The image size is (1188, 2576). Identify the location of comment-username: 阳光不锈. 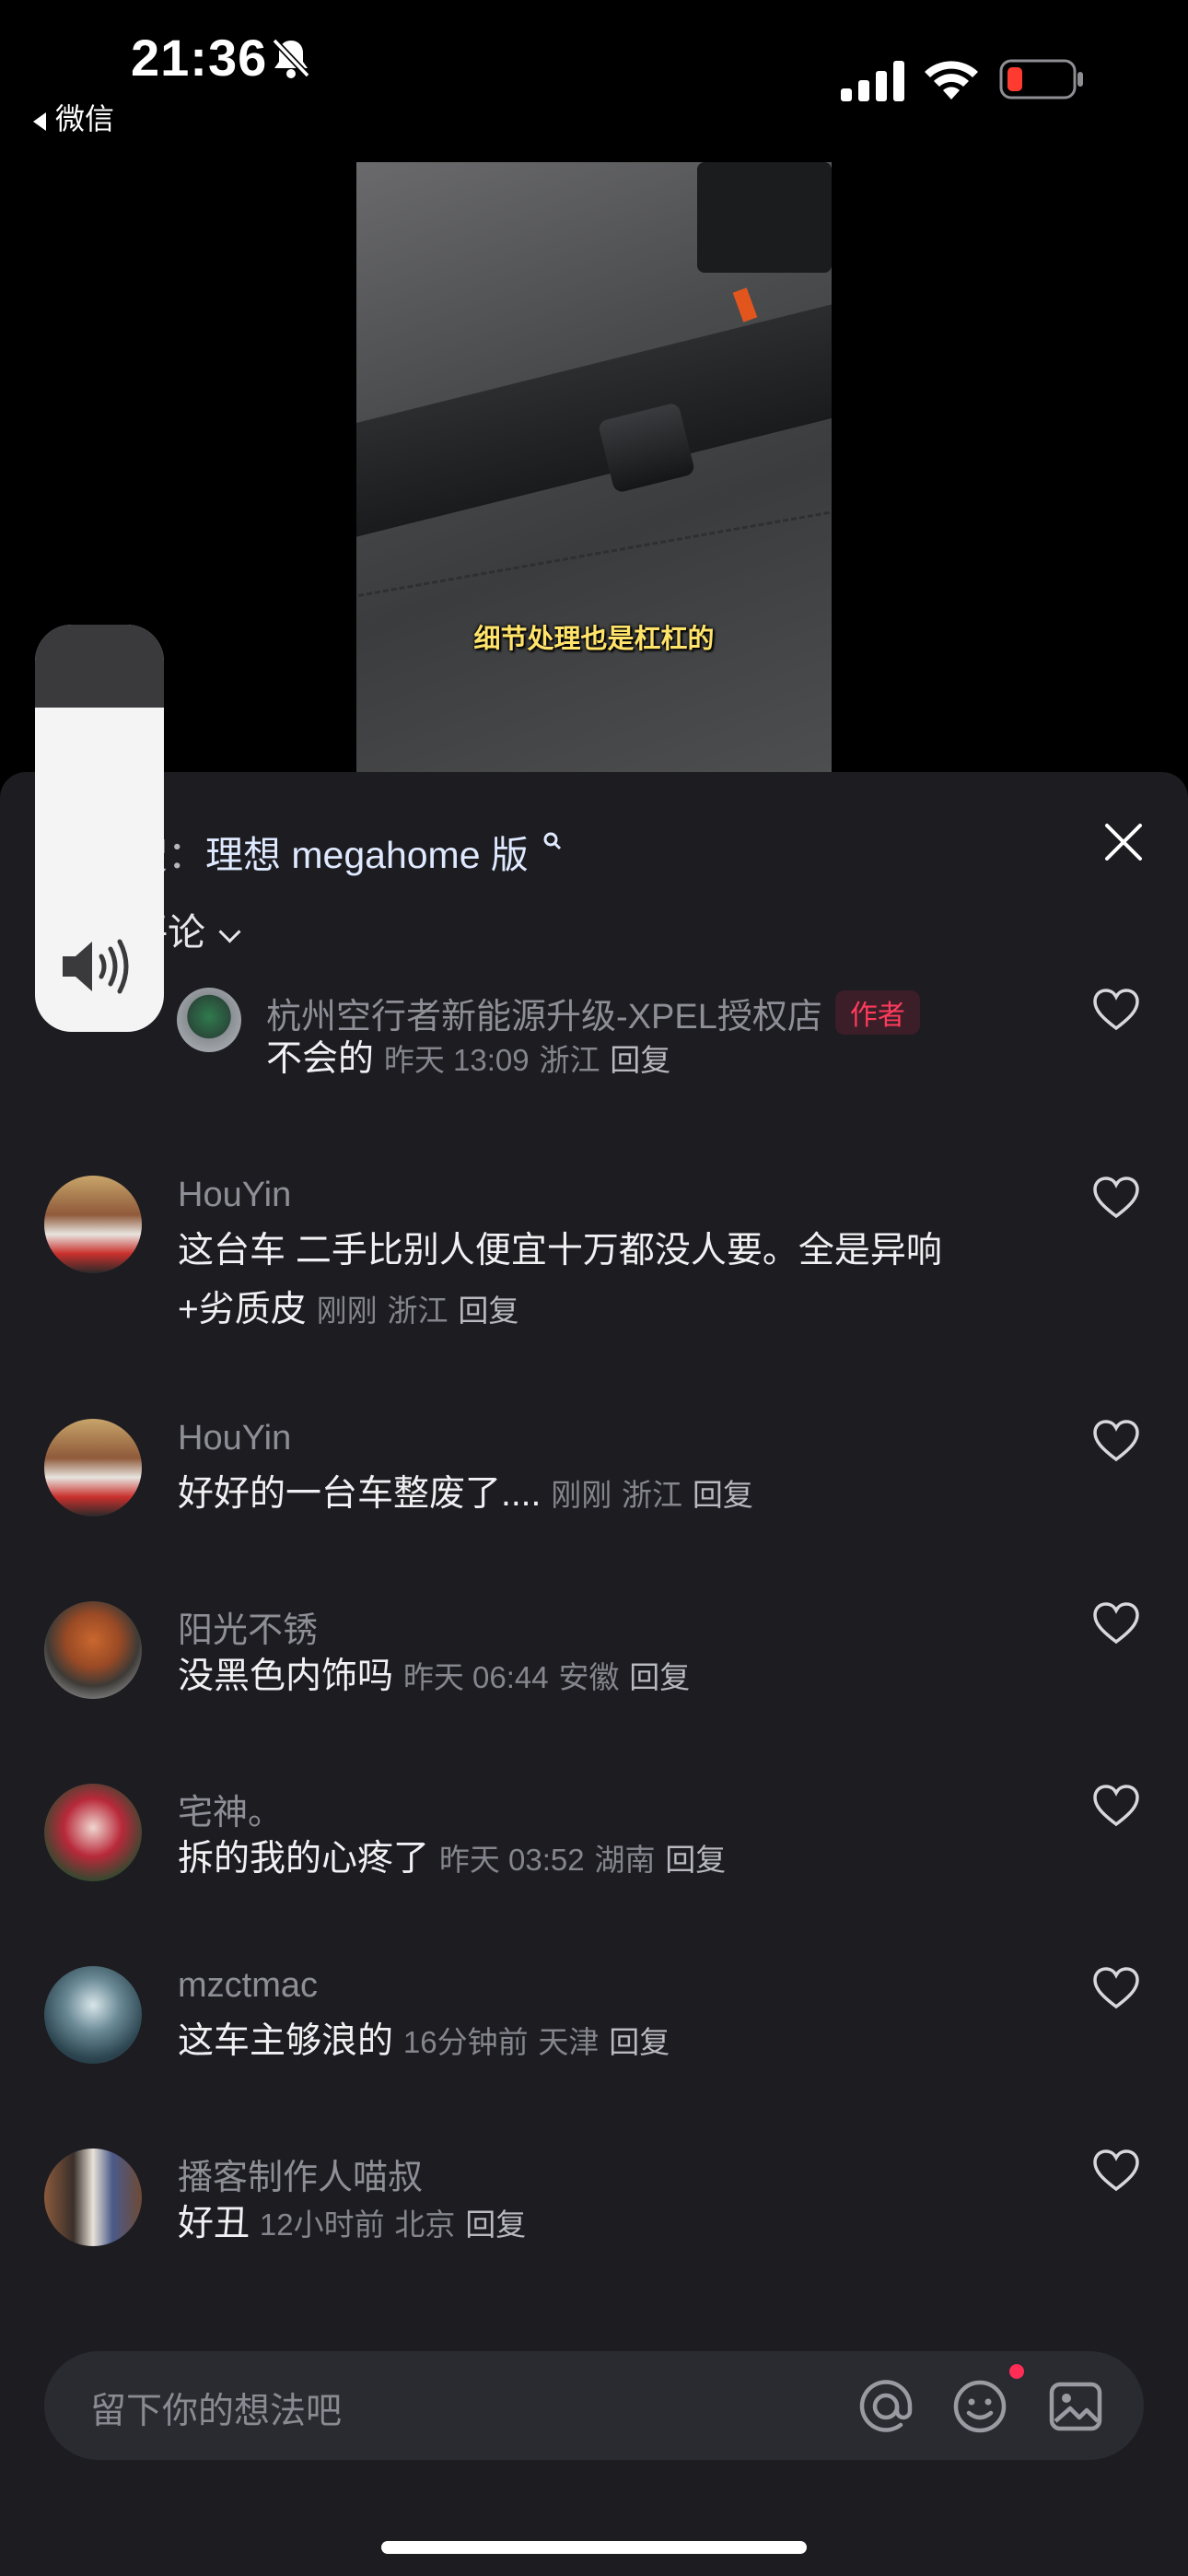
(248, 1626).